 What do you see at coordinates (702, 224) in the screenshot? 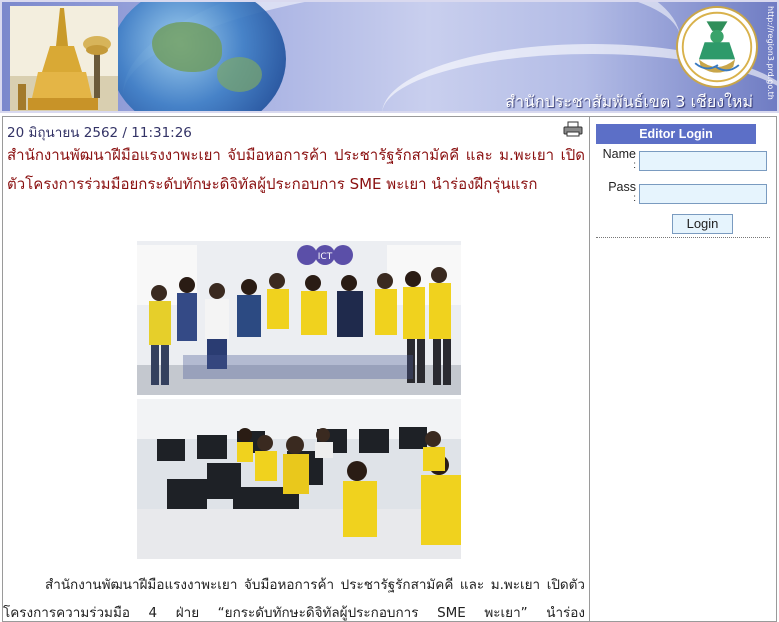
I see `login-button: Login` at bounding box center [702, 224].